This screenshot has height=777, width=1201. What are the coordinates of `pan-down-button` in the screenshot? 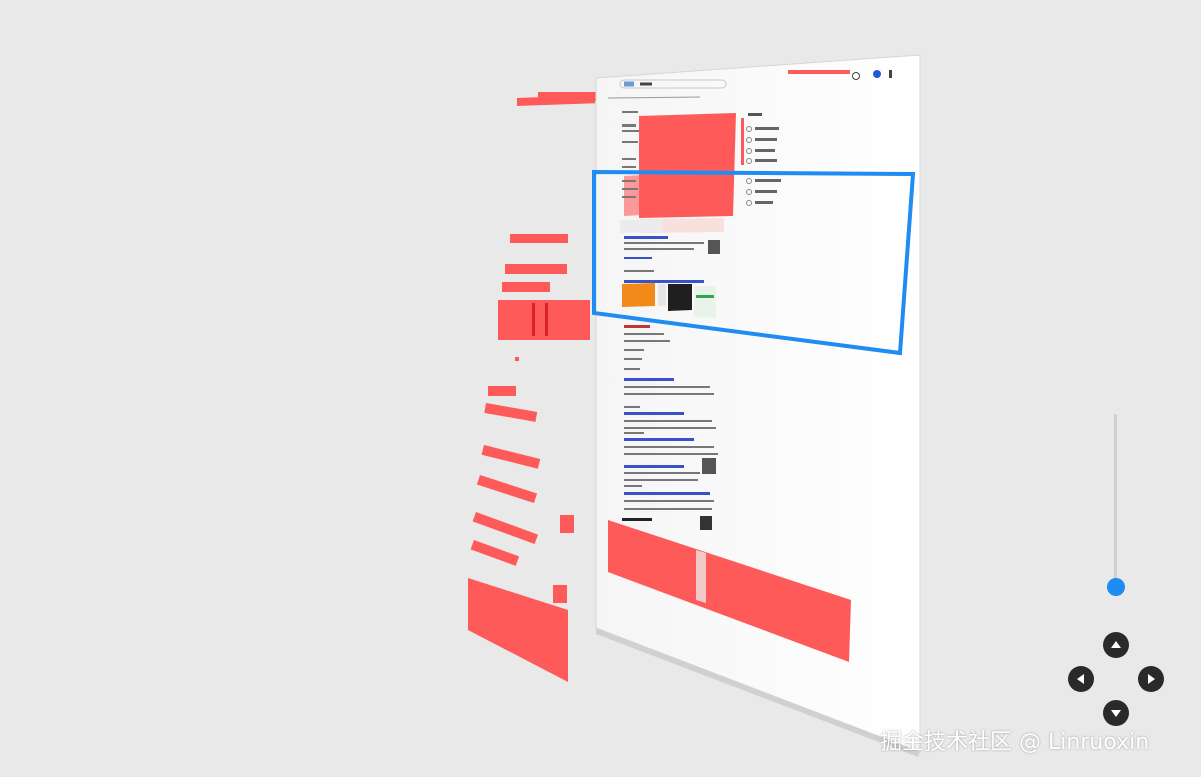 It's located at (1116, 713).